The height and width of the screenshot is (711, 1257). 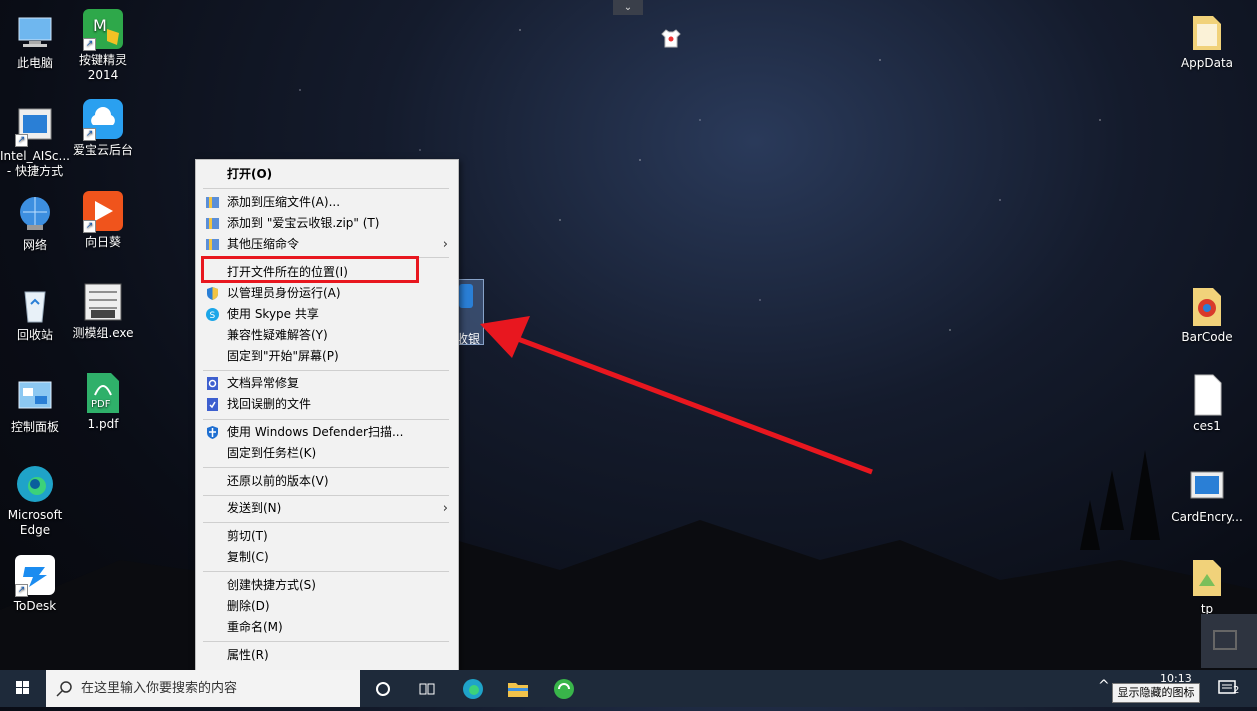 I want to click on menu-item-doc-repair: 文档异常修复, so click(x=327, y=383).